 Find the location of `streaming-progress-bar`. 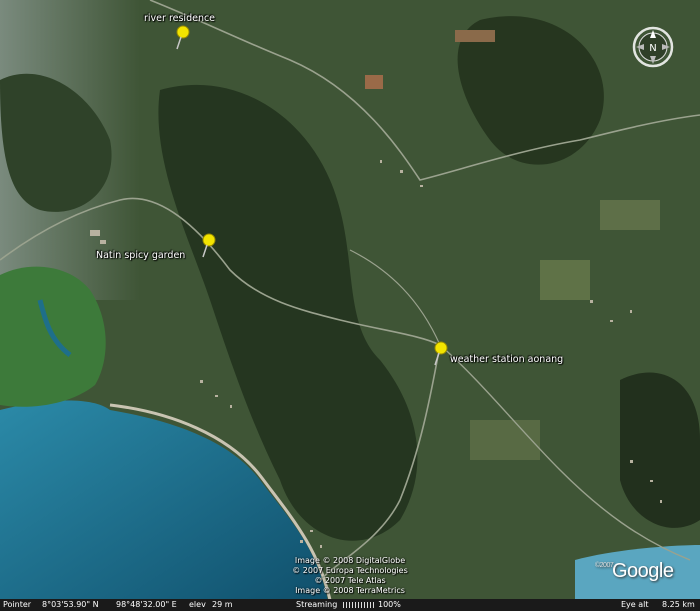

streaming-progress-bar is located at coordinates (359, 605).